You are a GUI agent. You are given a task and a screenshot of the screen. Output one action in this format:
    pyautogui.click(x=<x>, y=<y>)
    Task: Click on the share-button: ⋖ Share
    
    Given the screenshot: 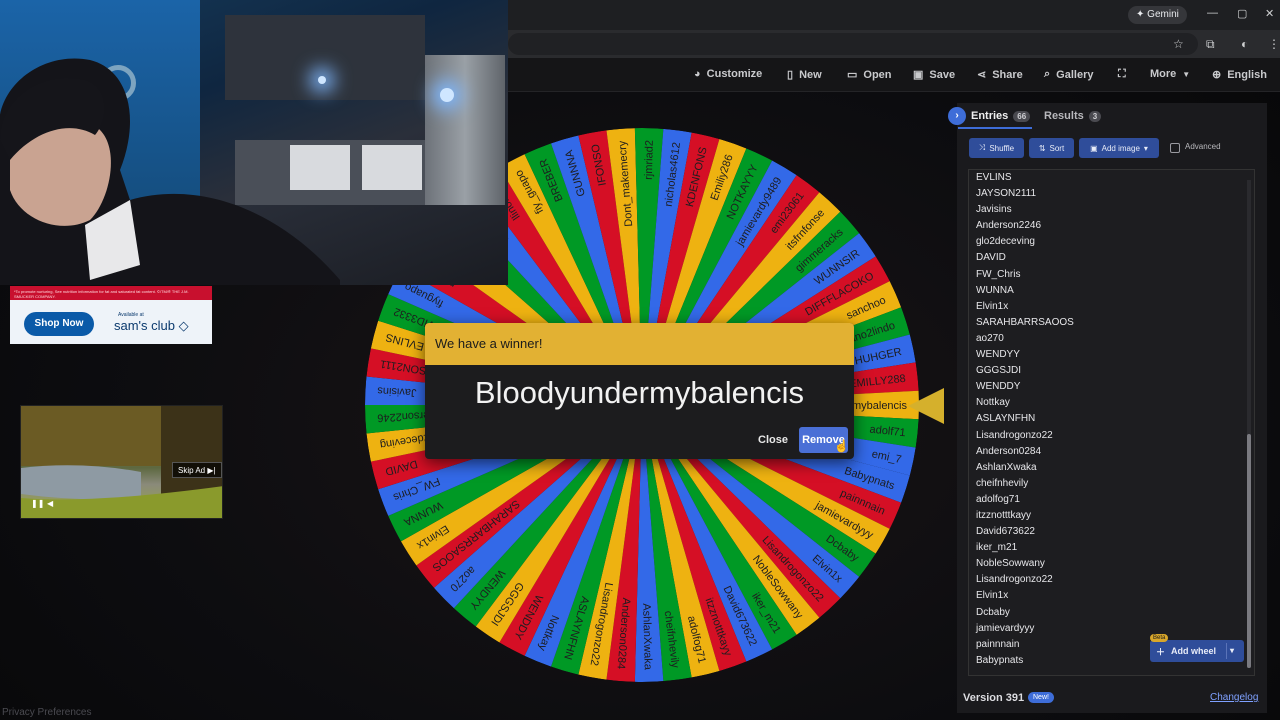 What is the action you would take?
    pyautogui.click(x=1000, y=75)
    